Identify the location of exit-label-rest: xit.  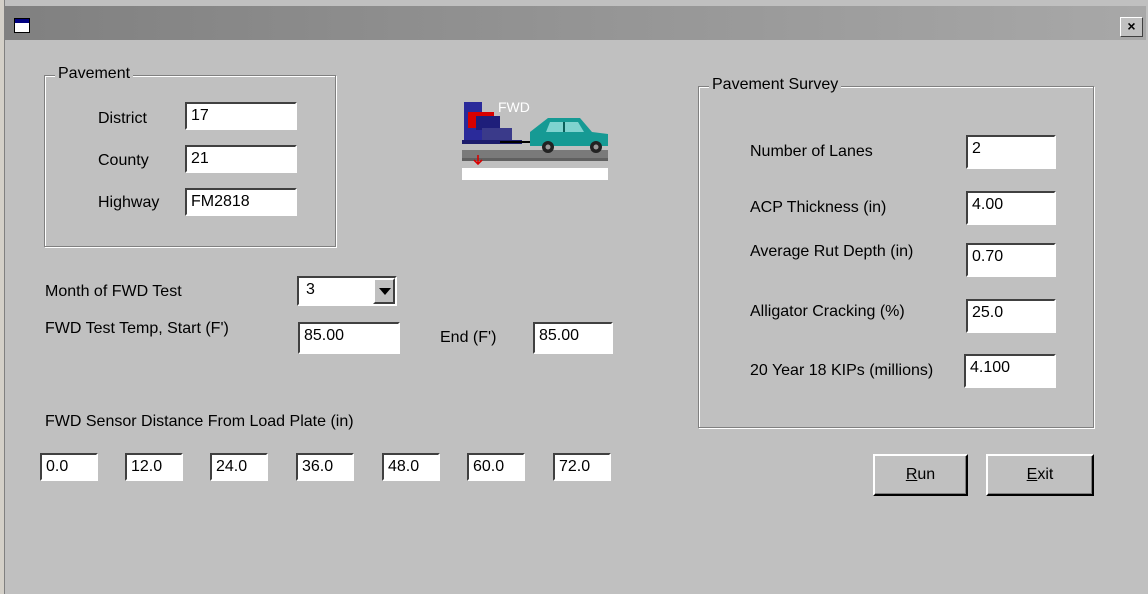
(1045, 474).